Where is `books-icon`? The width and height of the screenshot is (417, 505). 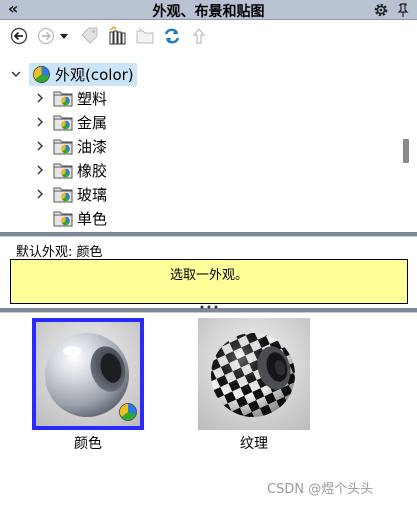
books-icon is located at coordinates (117, 35).